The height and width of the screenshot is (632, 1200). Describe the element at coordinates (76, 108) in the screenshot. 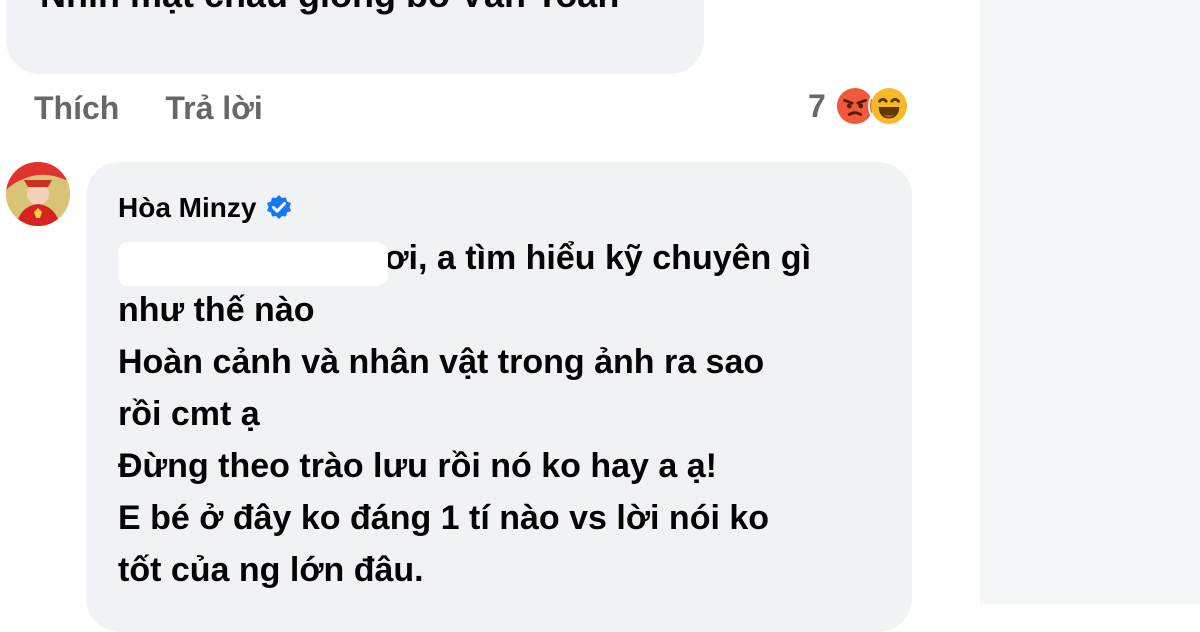

I see `like-button: Thích` at that location.